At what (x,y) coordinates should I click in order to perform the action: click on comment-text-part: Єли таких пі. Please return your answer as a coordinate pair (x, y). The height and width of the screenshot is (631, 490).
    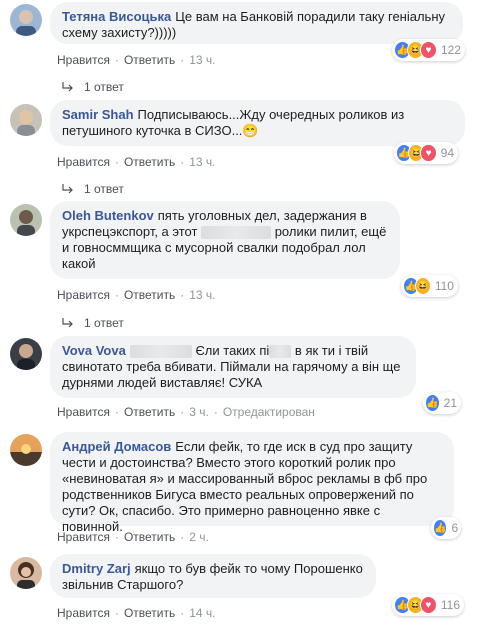
    Looking at the image, I should click on (232, 350).